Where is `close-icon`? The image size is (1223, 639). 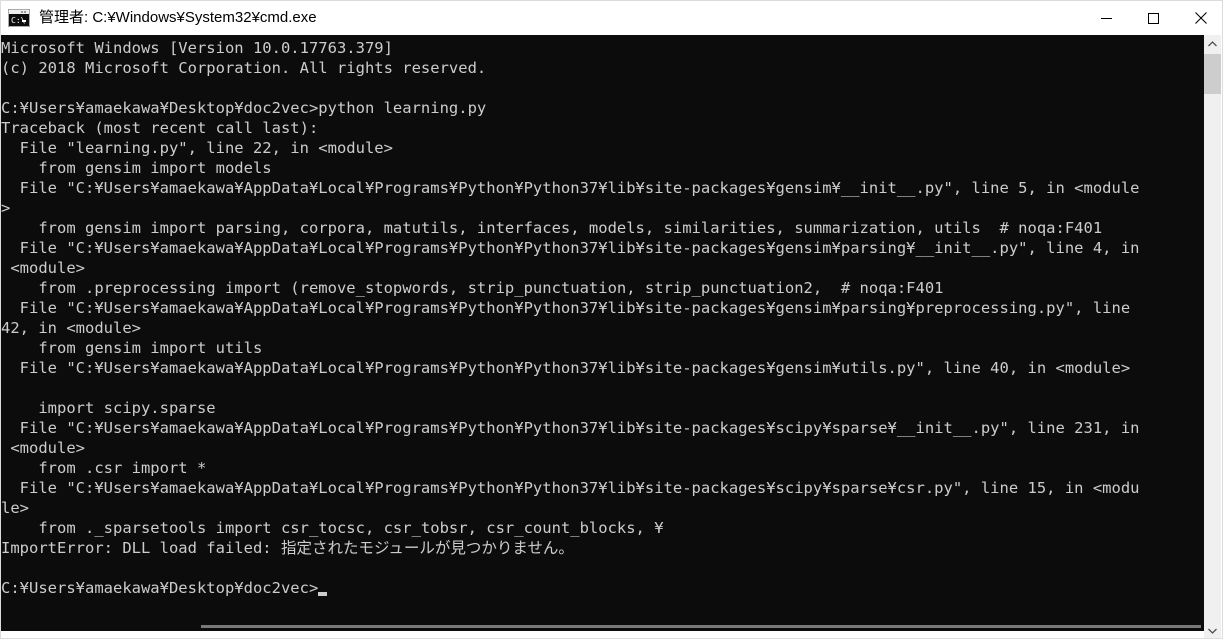 close-icon is located at coordinates (1200, 18).